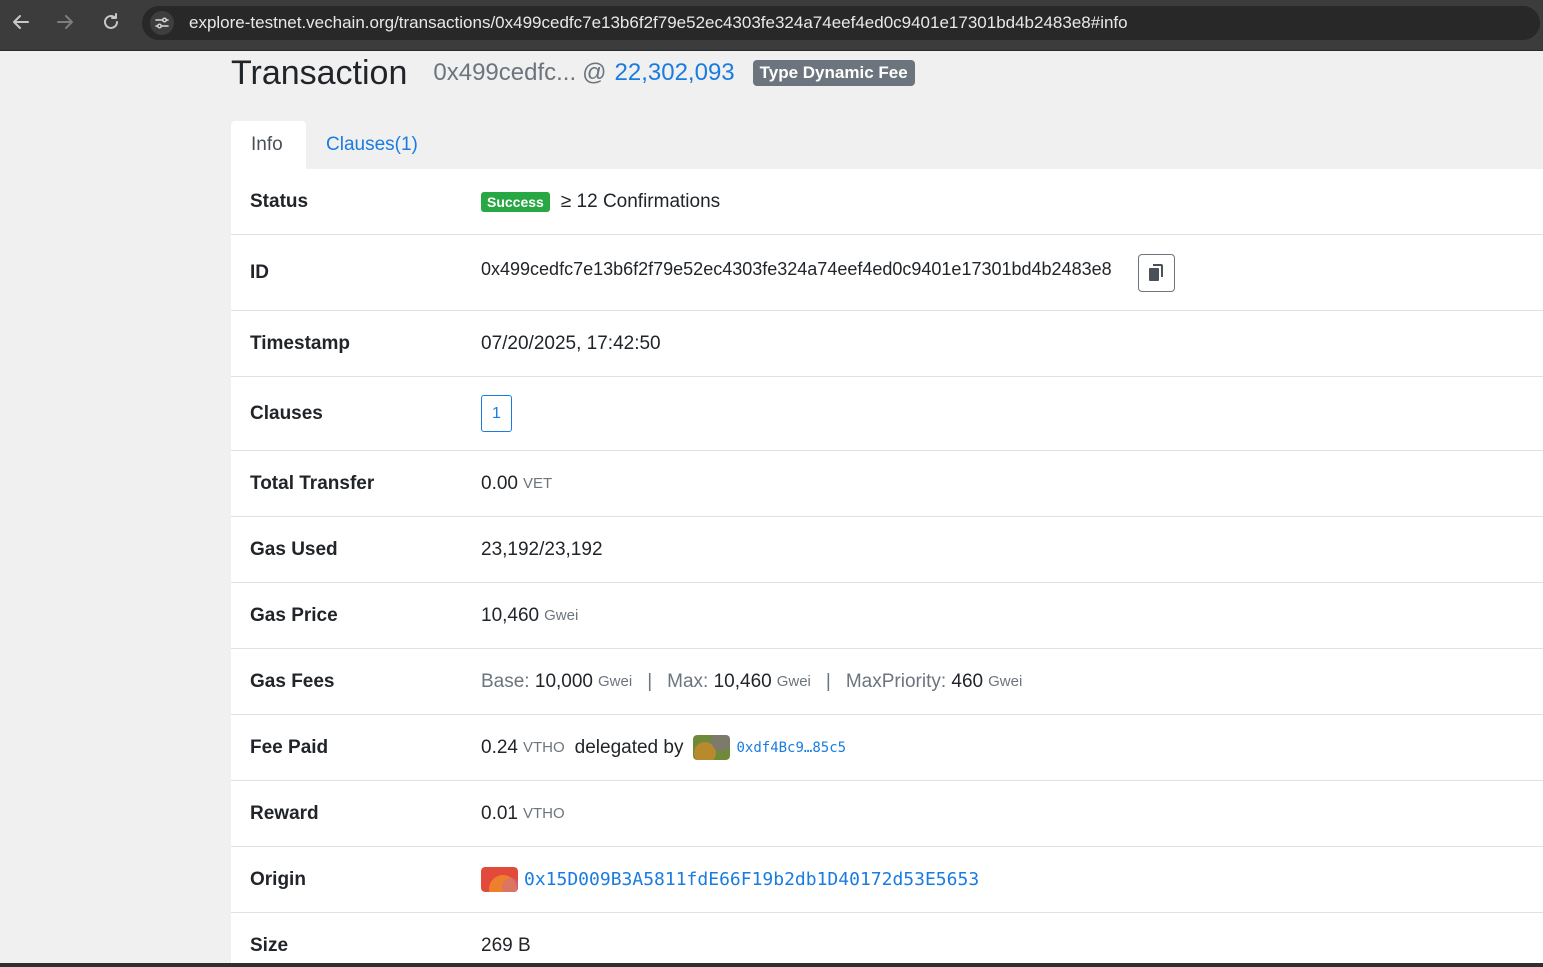 This screenshot has width=1543, height=967. I want to click on size-value: 269 B, so click(506, 945).